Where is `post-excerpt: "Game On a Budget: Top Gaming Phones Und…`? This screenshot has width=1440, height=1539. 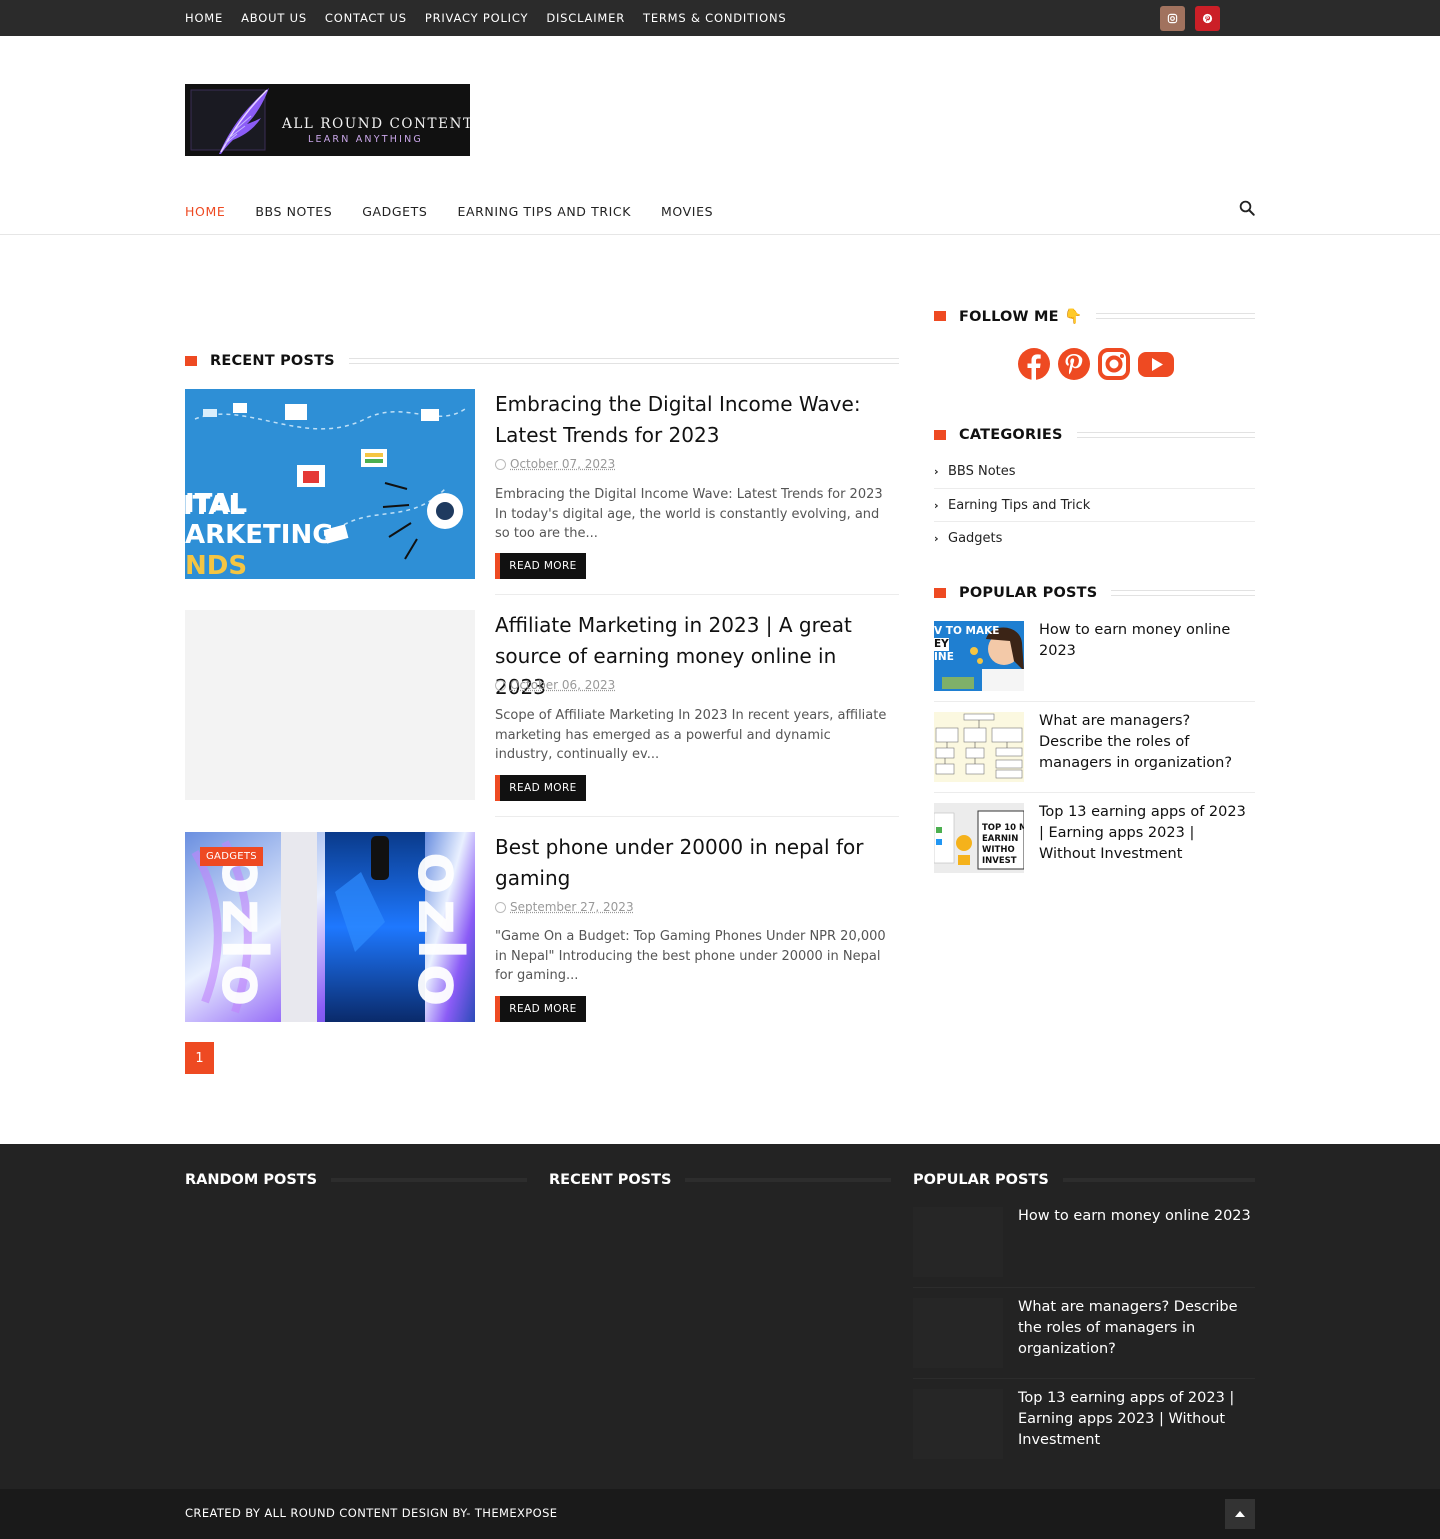 post-excerpt: "Game On a Budget: Top Gaming Phones Und… is located at coordinates (690, 956).